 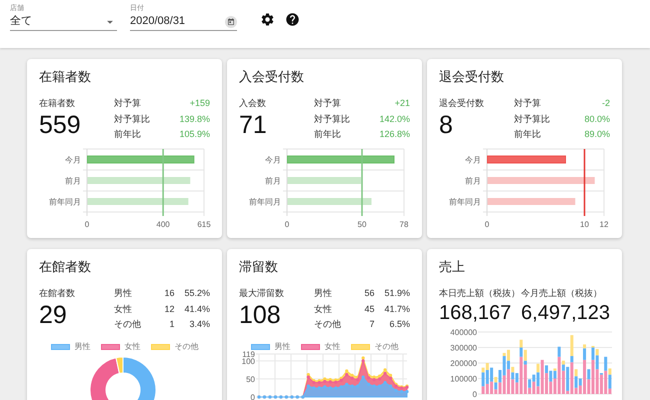 What do you see at coordinates (472, 76) in the screenshot?
I see `card-title: 退会受付数` at bounding box center [472, 76].